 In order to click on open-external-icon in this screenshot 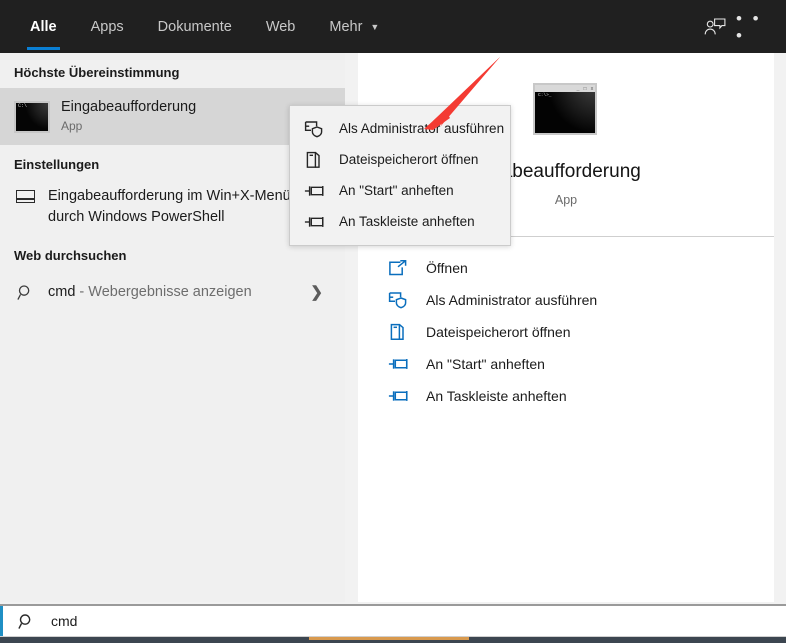, I will do `click(399, 268)`.